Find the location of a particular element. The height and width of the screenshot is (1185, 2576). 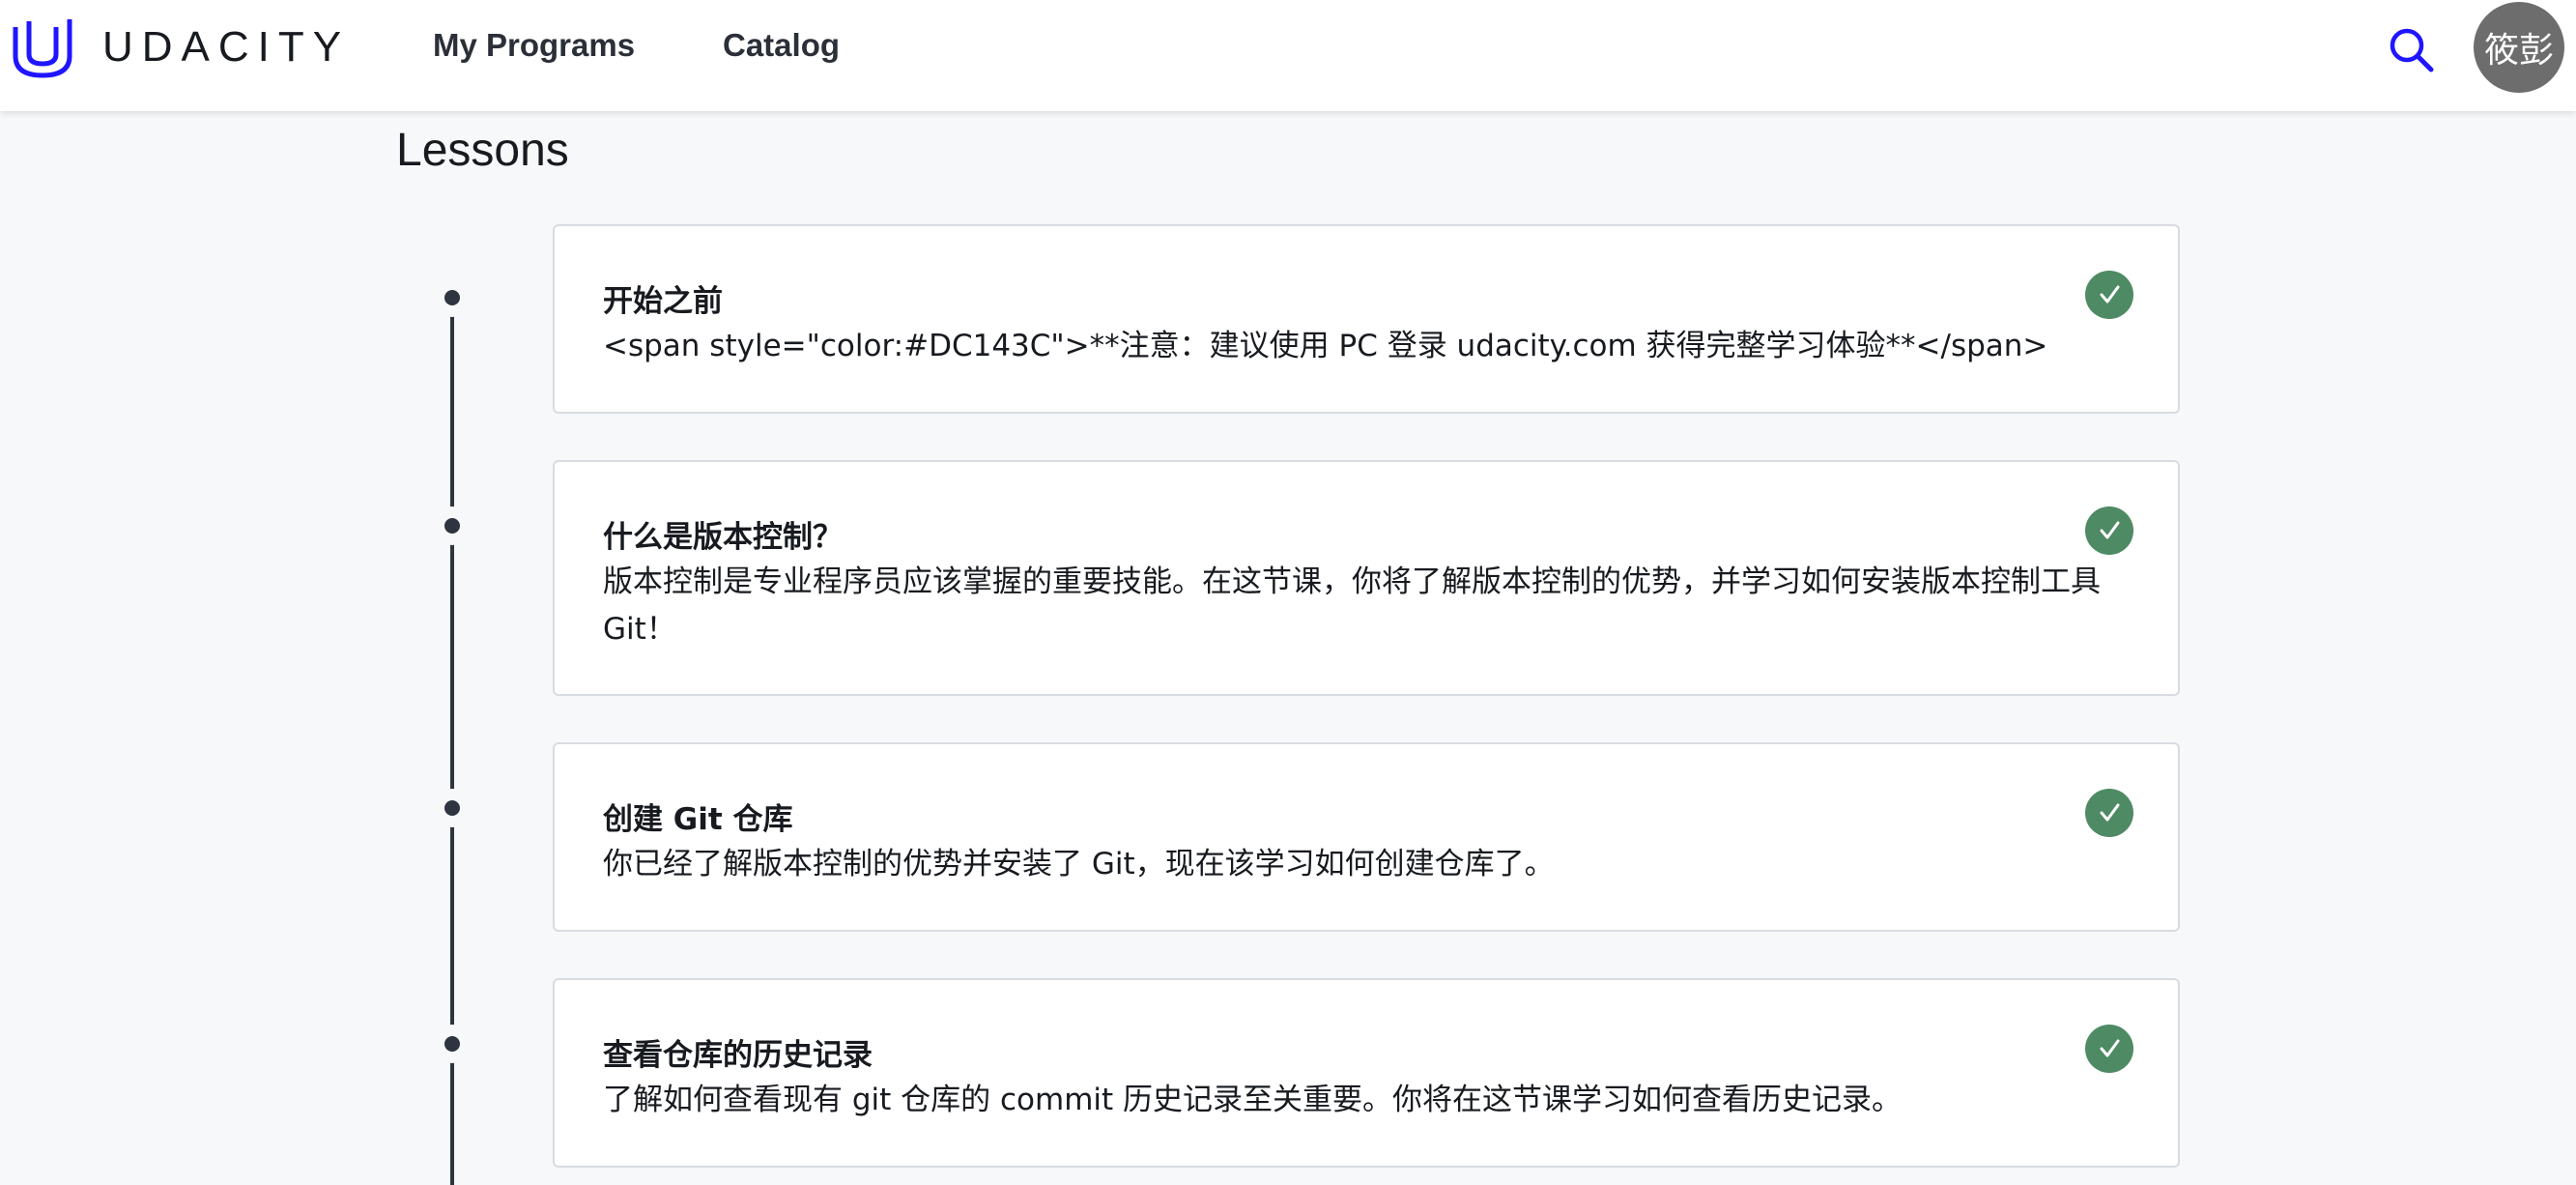

page-title: Lessons is located at coordinates (483, 151).